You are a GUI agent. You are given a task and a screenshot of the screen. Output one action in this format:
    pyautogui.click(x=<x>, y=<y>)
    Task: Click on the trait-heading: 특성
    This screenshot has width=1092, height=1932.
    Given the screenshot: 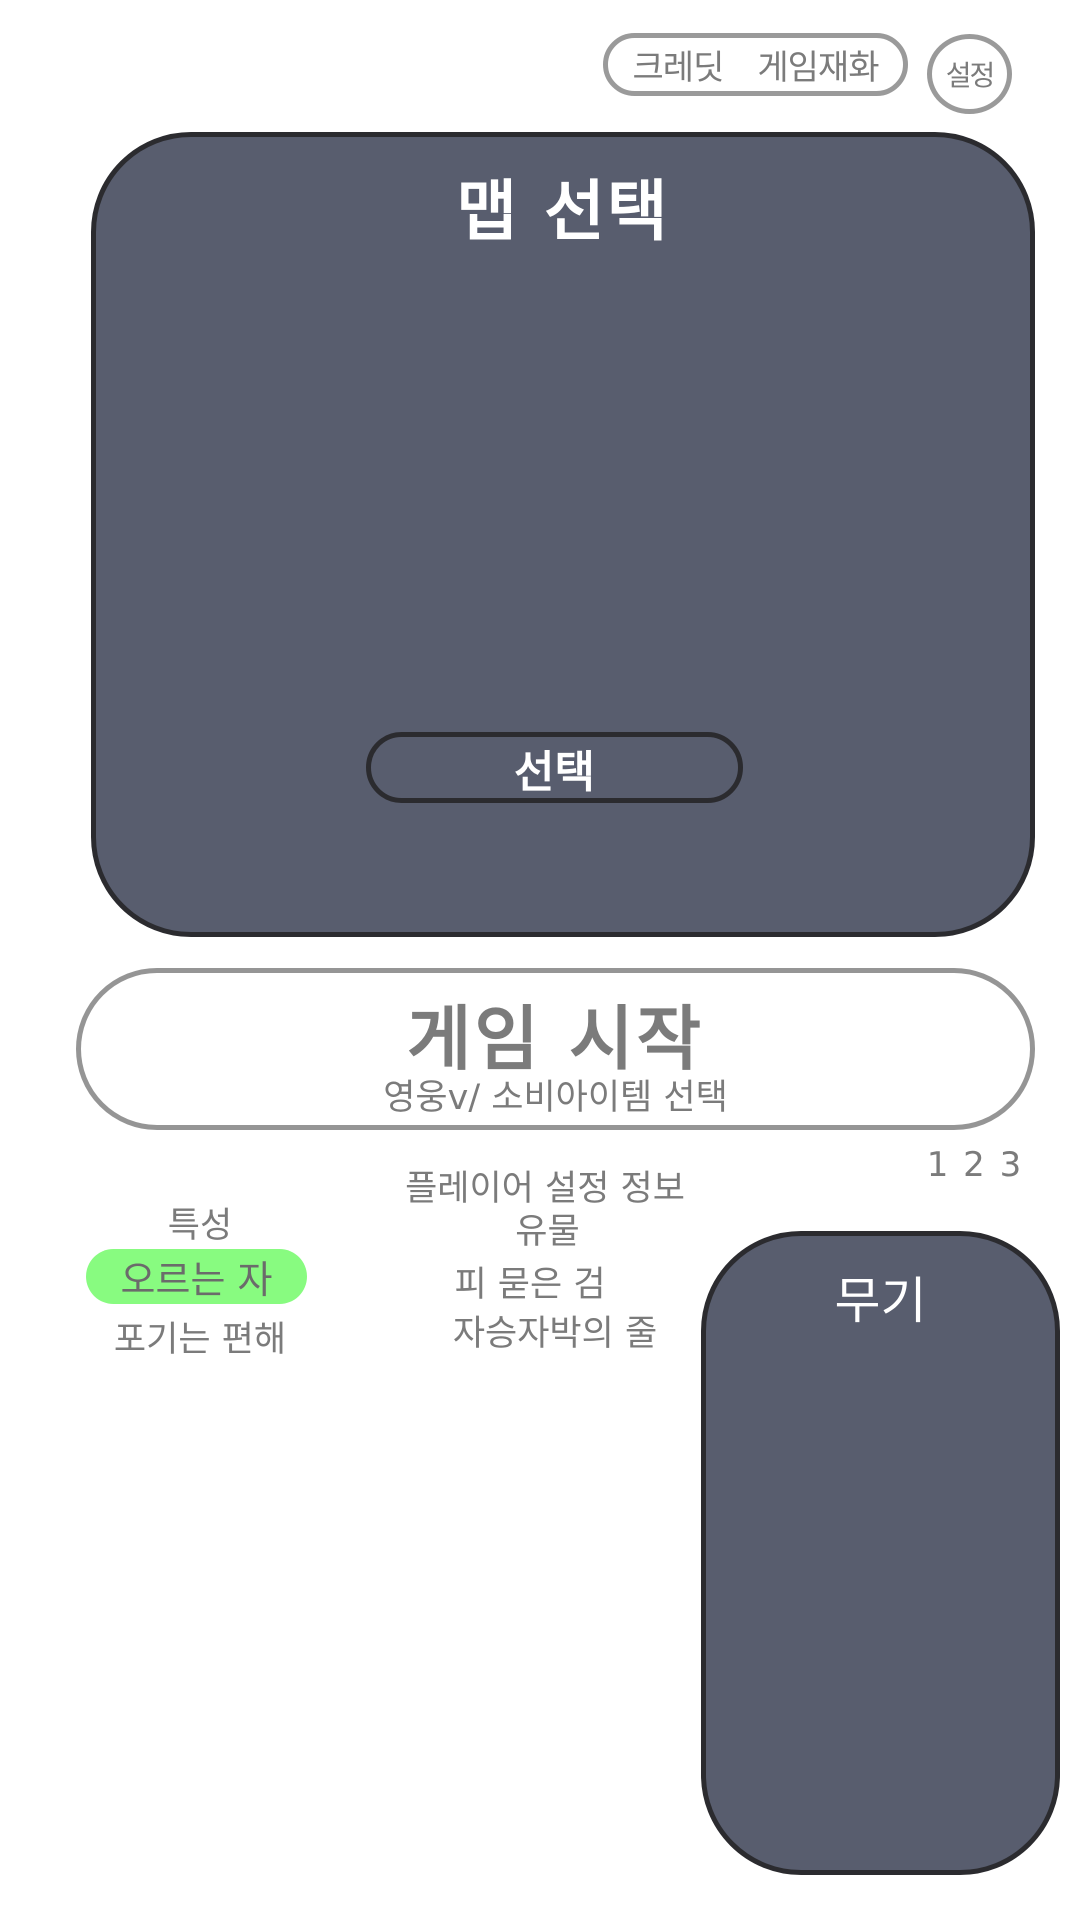 What is the action you would take?
    pyautogui.click(x=200, y=1226)
    